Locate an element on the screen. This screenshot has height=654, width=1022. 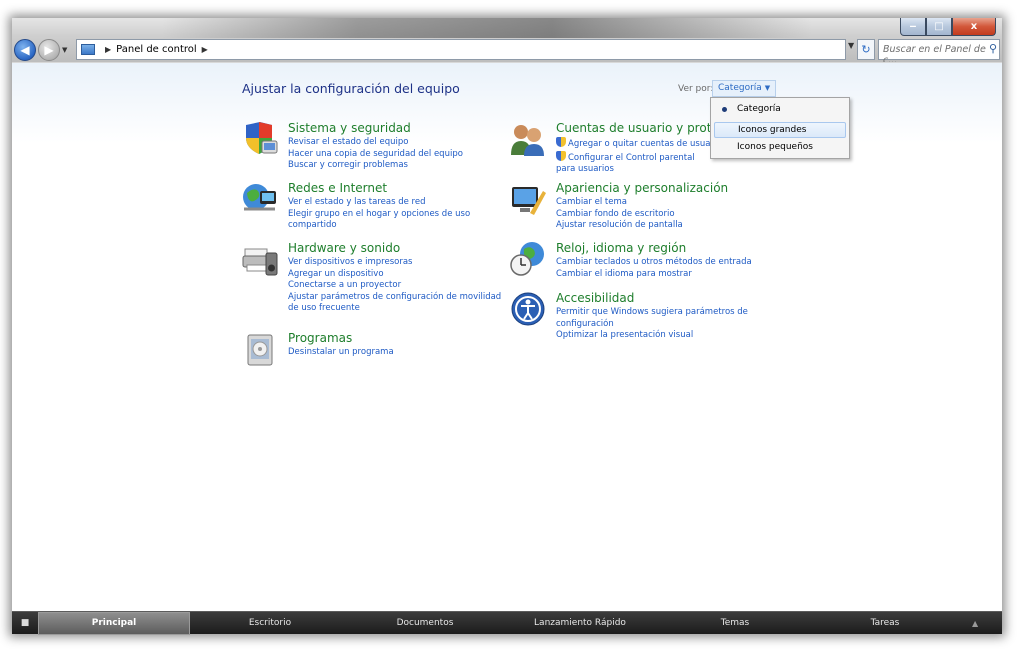
view-by-label: Ver por: is located at coordinates (696, 89).